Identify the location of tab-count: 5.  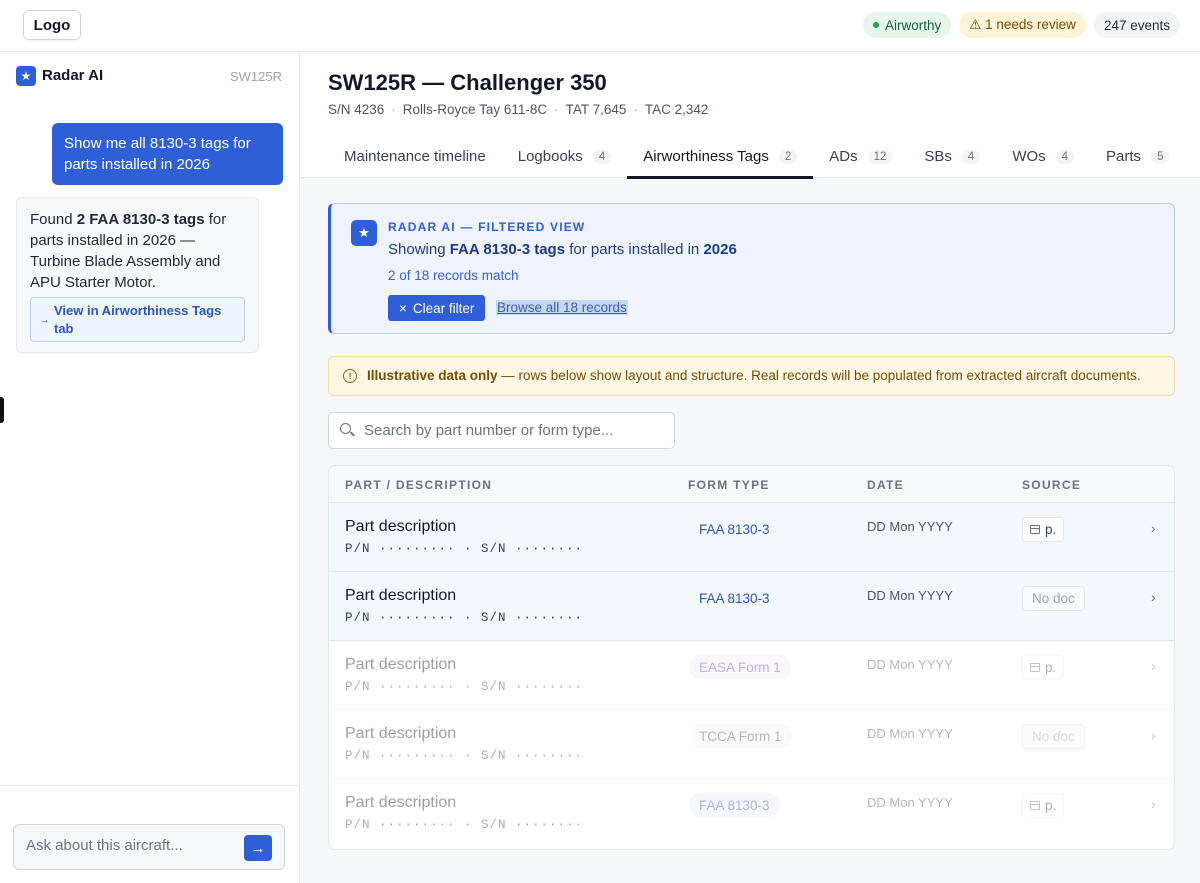
(1160, 156).